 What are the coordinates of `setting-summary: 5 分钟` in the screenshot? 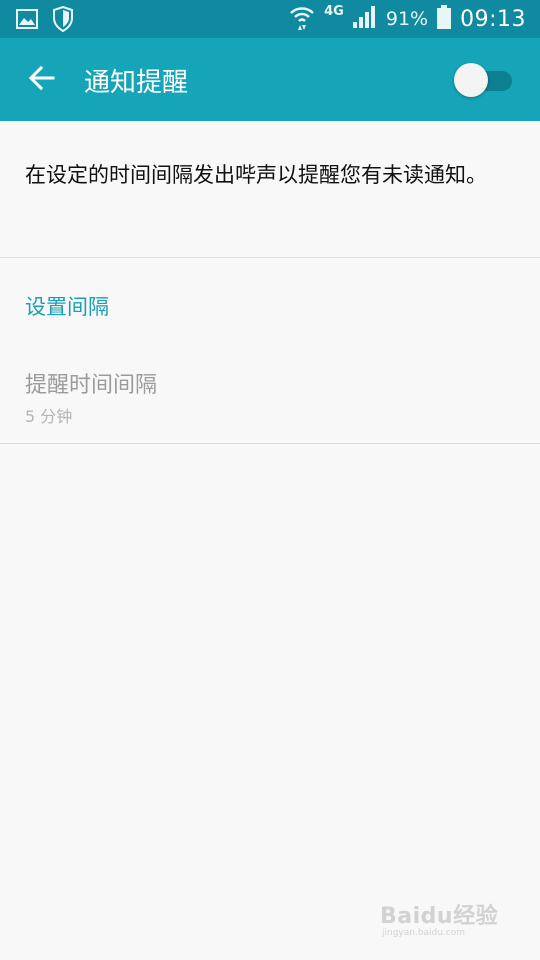 It's located at (49, 416).